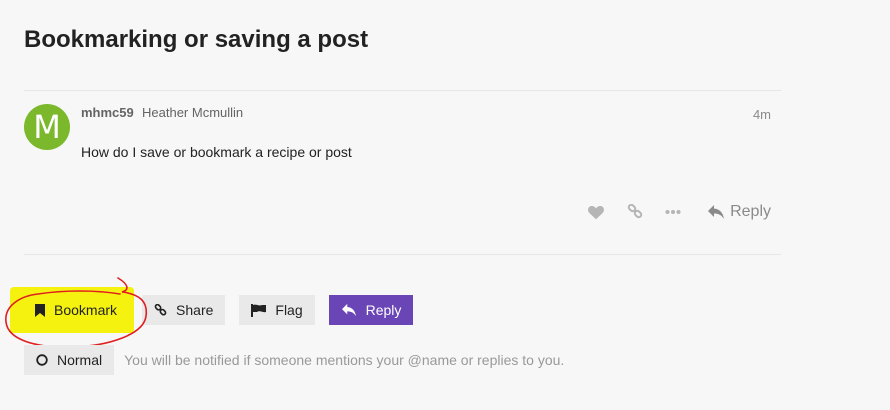  I want to click on avatar-letter: M, so click(47, 127).